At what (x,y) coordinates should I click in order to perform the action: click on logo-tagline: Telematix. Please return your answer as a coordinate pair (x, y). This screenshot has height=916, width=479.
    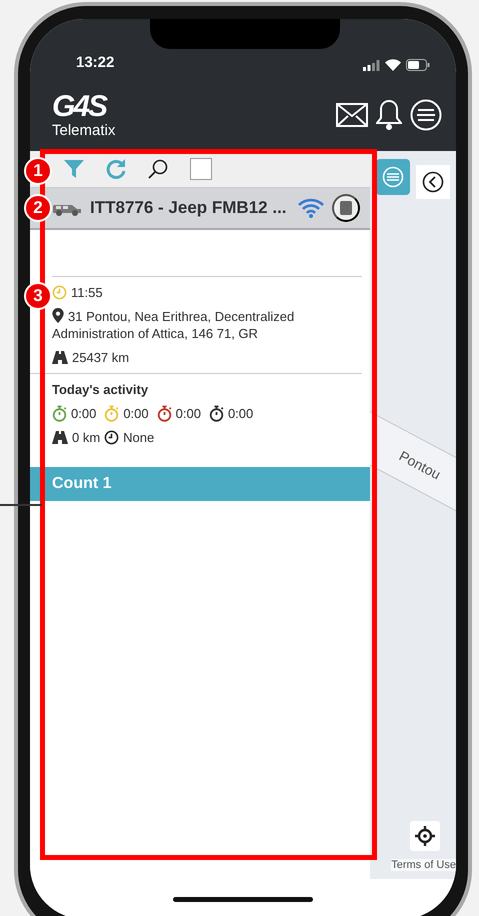
    Looking at the image, I should click on (84, 130).